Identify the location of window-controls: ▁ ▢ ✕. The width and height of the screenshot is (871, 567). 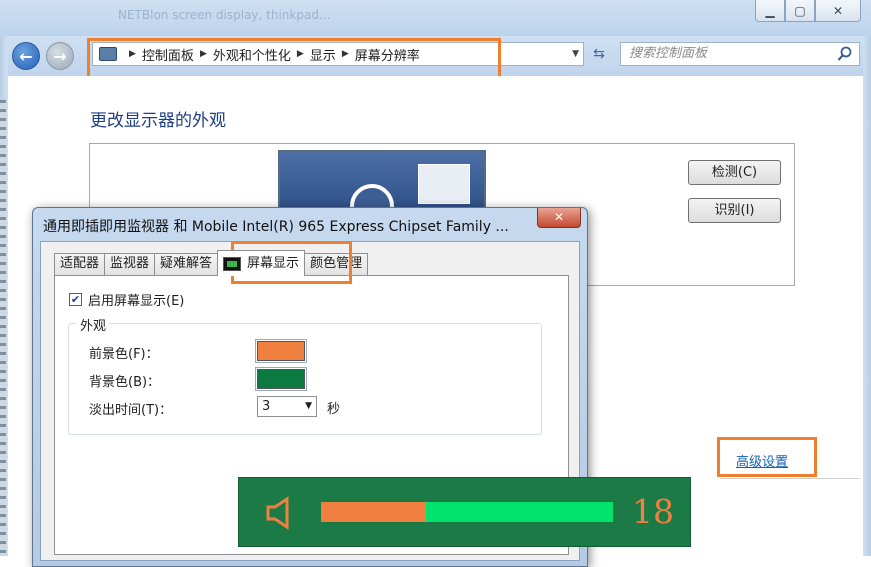
(808, 11).